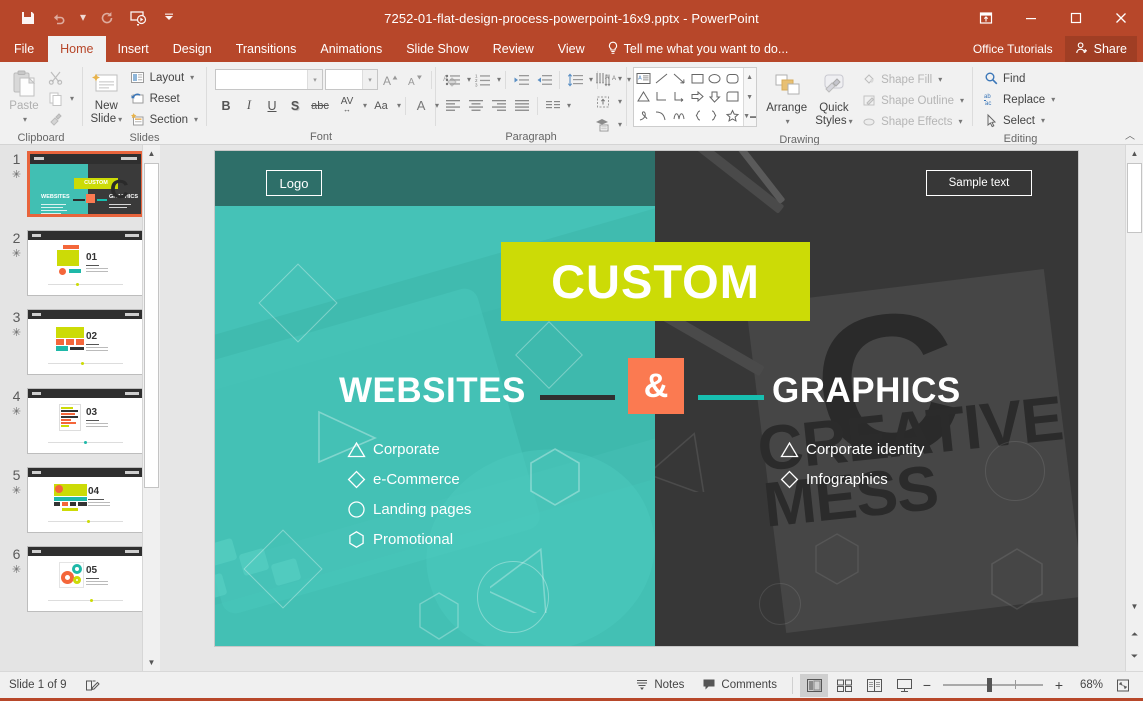 This screenshot has width=1143, height=701. What do you see at coordinates (750, 97) in the screenshot?
I see `shapes-scroll-down-icon: ▼` at bounding box center [750, 97].